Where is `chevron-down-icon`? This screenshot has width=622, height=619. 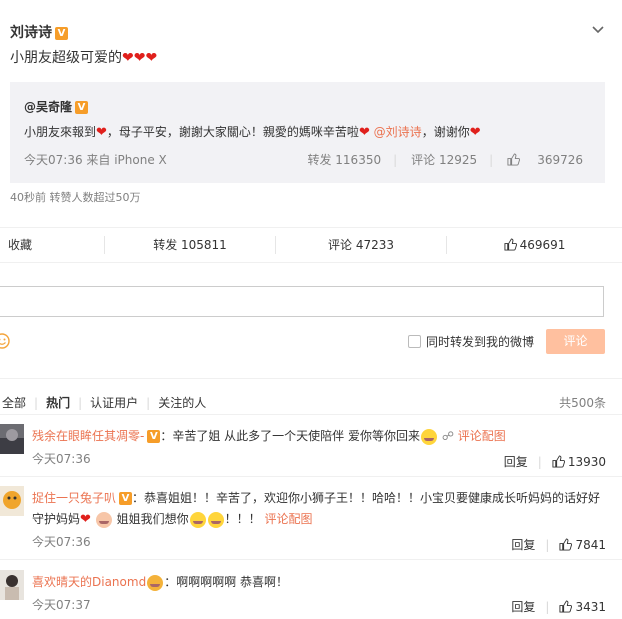 chevron-down-icon is located at coordinates (598, 30).